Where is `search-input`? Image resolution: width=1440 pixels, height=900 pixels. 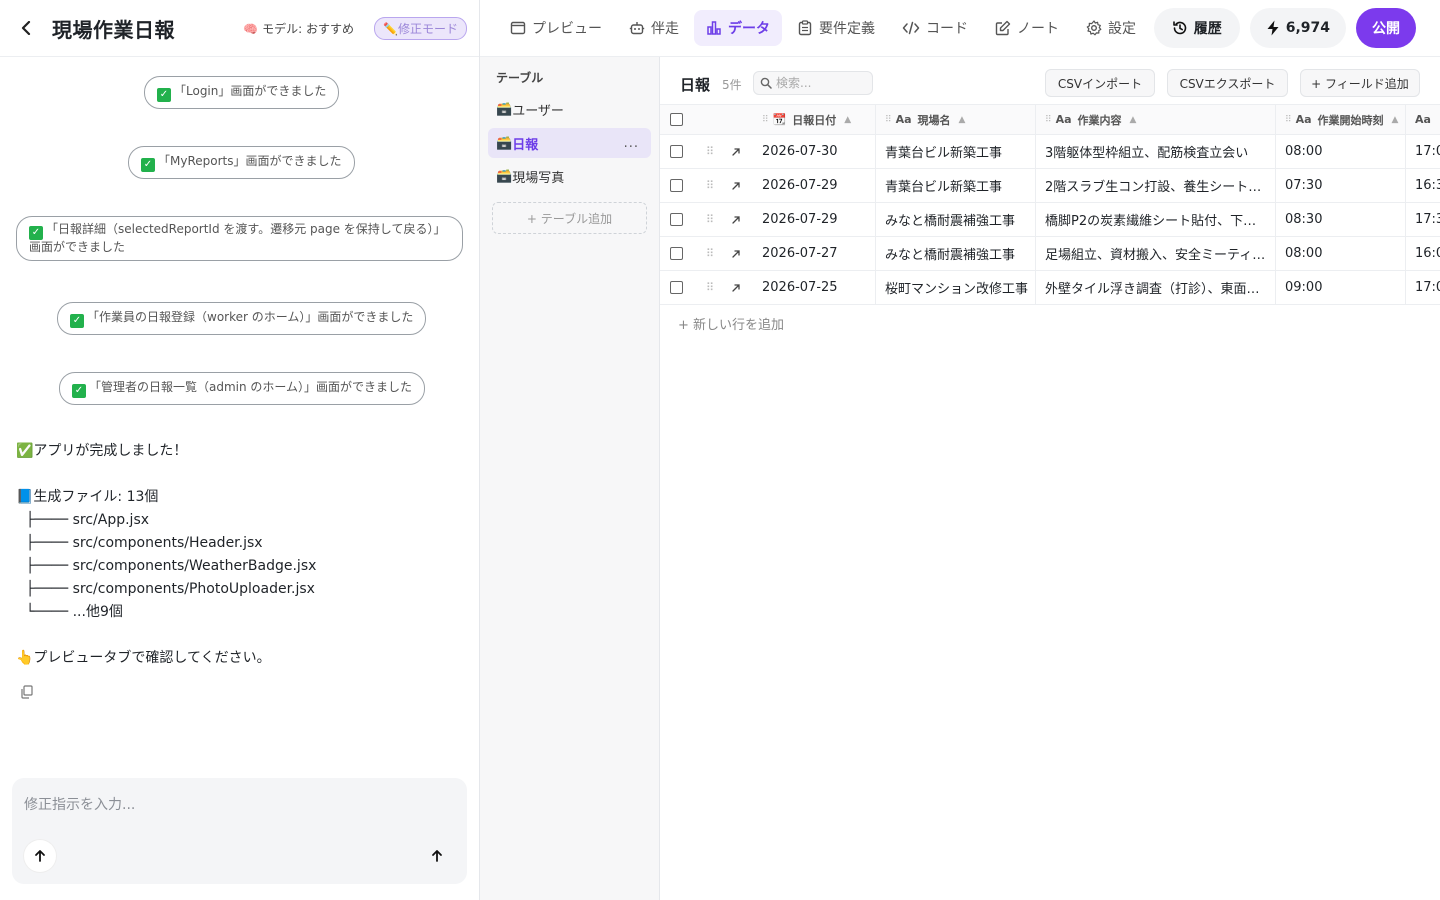 search-input is located at coordinates (821, 83).